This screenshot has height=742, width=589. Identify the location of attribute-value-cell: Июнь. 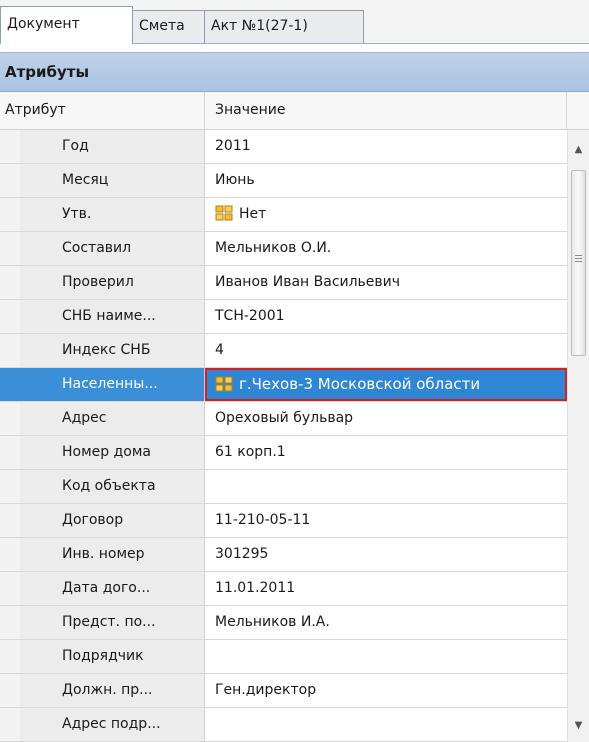
(386, 180).